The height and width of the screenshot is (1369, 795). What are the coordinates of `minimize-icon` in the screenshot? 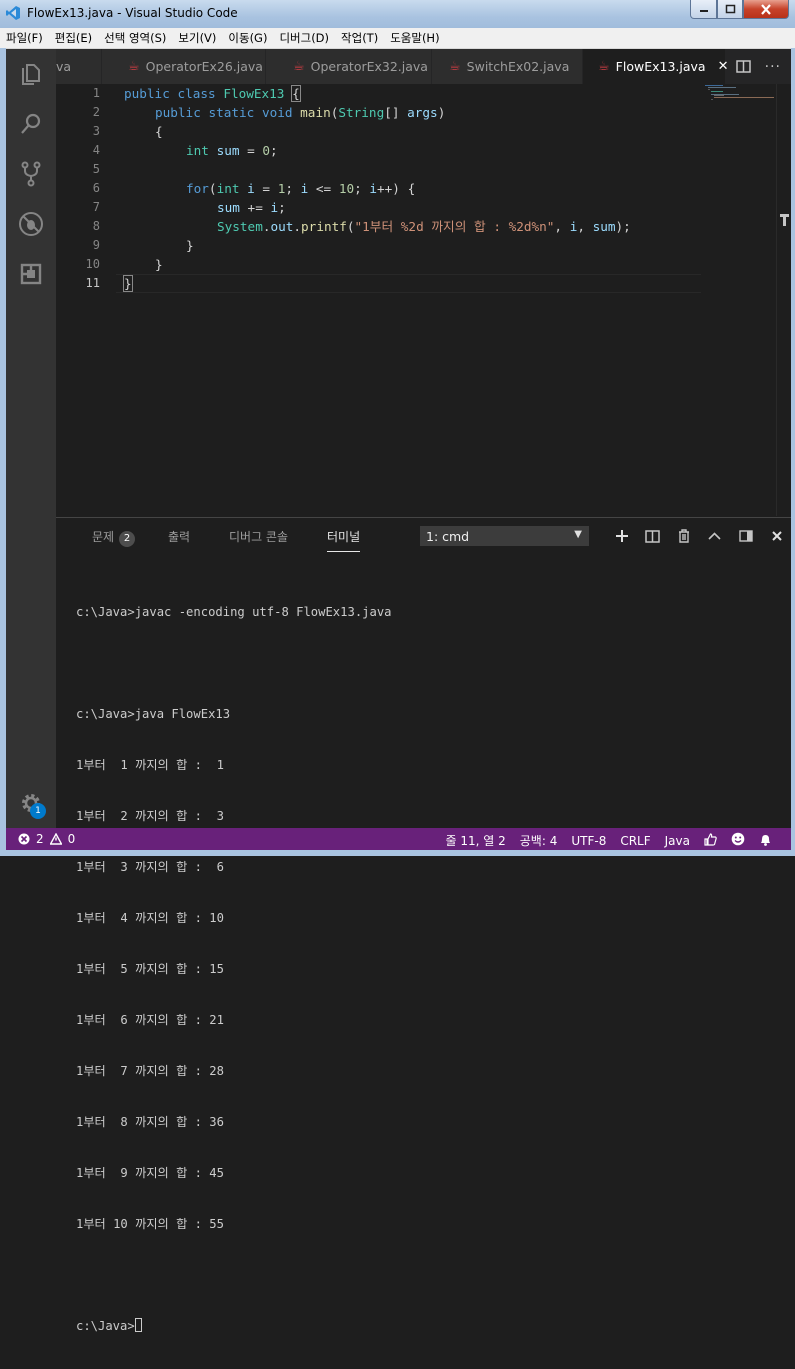 It's located at (703, 11).